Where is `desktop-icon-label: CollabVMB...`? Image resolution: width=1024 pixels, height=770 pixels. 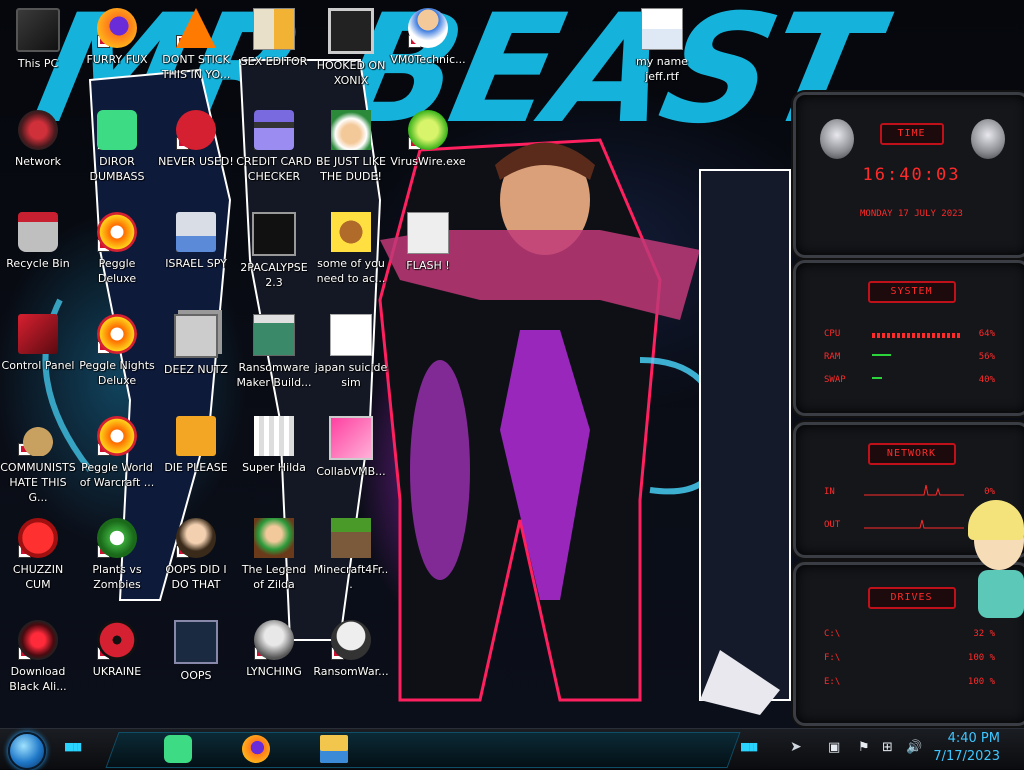
desktop-icon-label: CollabVMB... is located at coordinates (351, 471).